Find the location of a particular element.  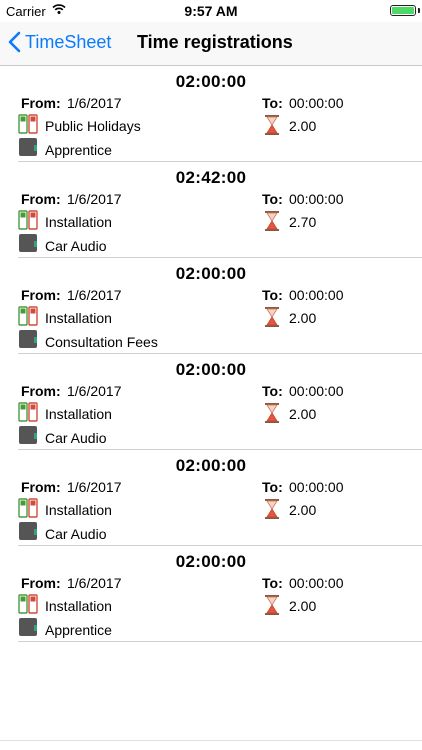

status-time: 9:57 AM is located at coordinates (211, 11).